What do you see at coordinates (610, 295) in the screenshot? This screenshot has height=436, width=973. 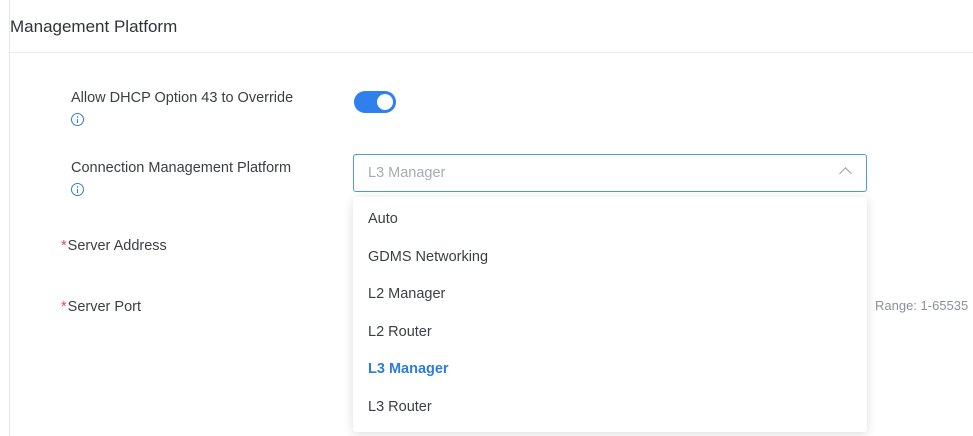 I see `dropdown-option-l2-manager: L2 Manager` at bounding box center [610, 295].